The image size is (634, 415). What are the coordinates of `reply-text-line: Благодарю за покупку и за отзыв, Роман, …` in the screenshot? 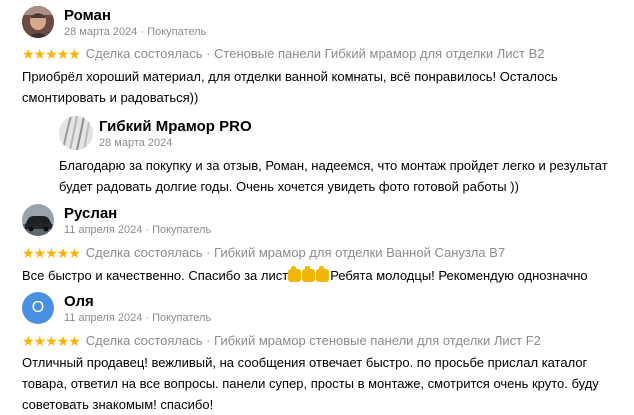 It's located at (333, 165).